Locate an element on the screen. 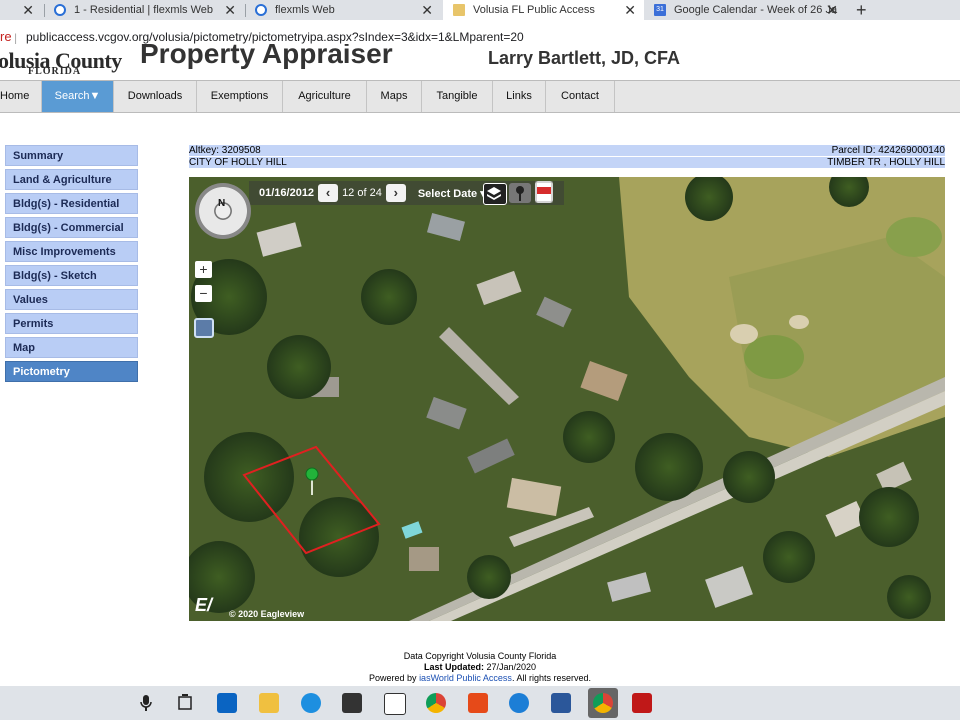  sidebar-item-land-agriculture: Land & Agriculture is located at coordinates (71, 179).